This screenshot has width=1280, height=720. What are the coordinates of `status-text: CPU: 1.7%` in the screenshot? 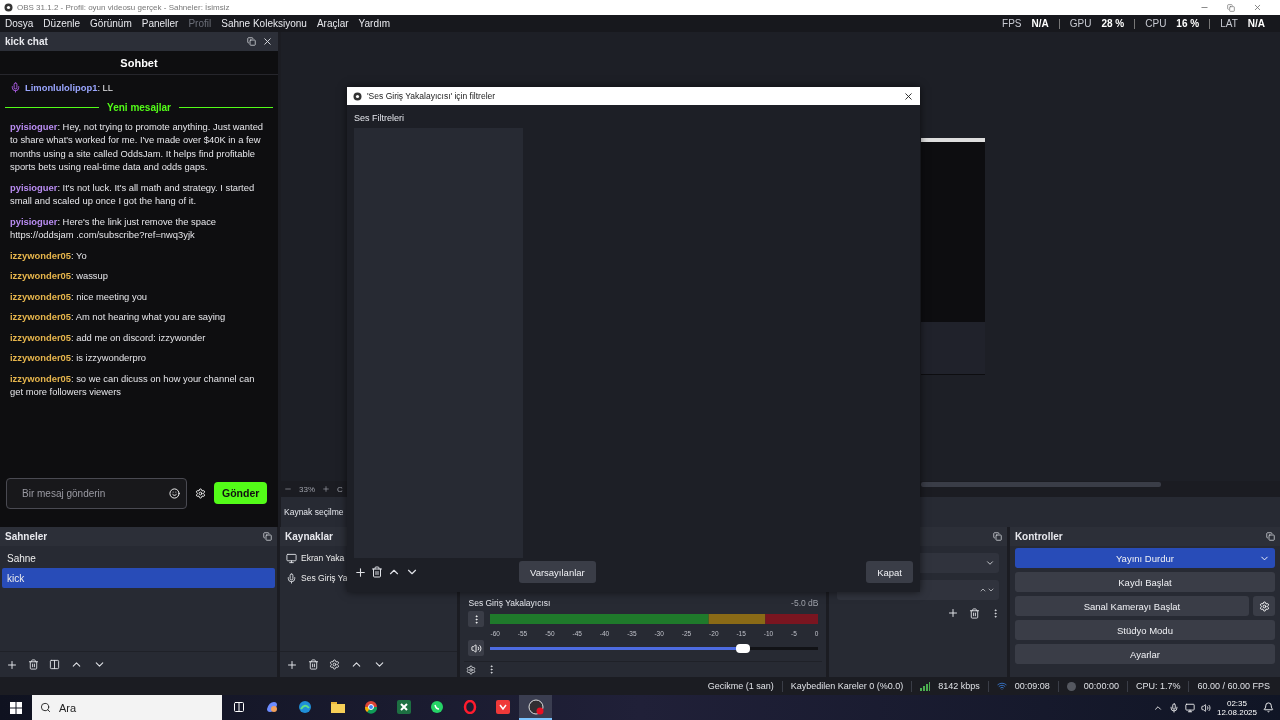 It's located at (1158, 686).